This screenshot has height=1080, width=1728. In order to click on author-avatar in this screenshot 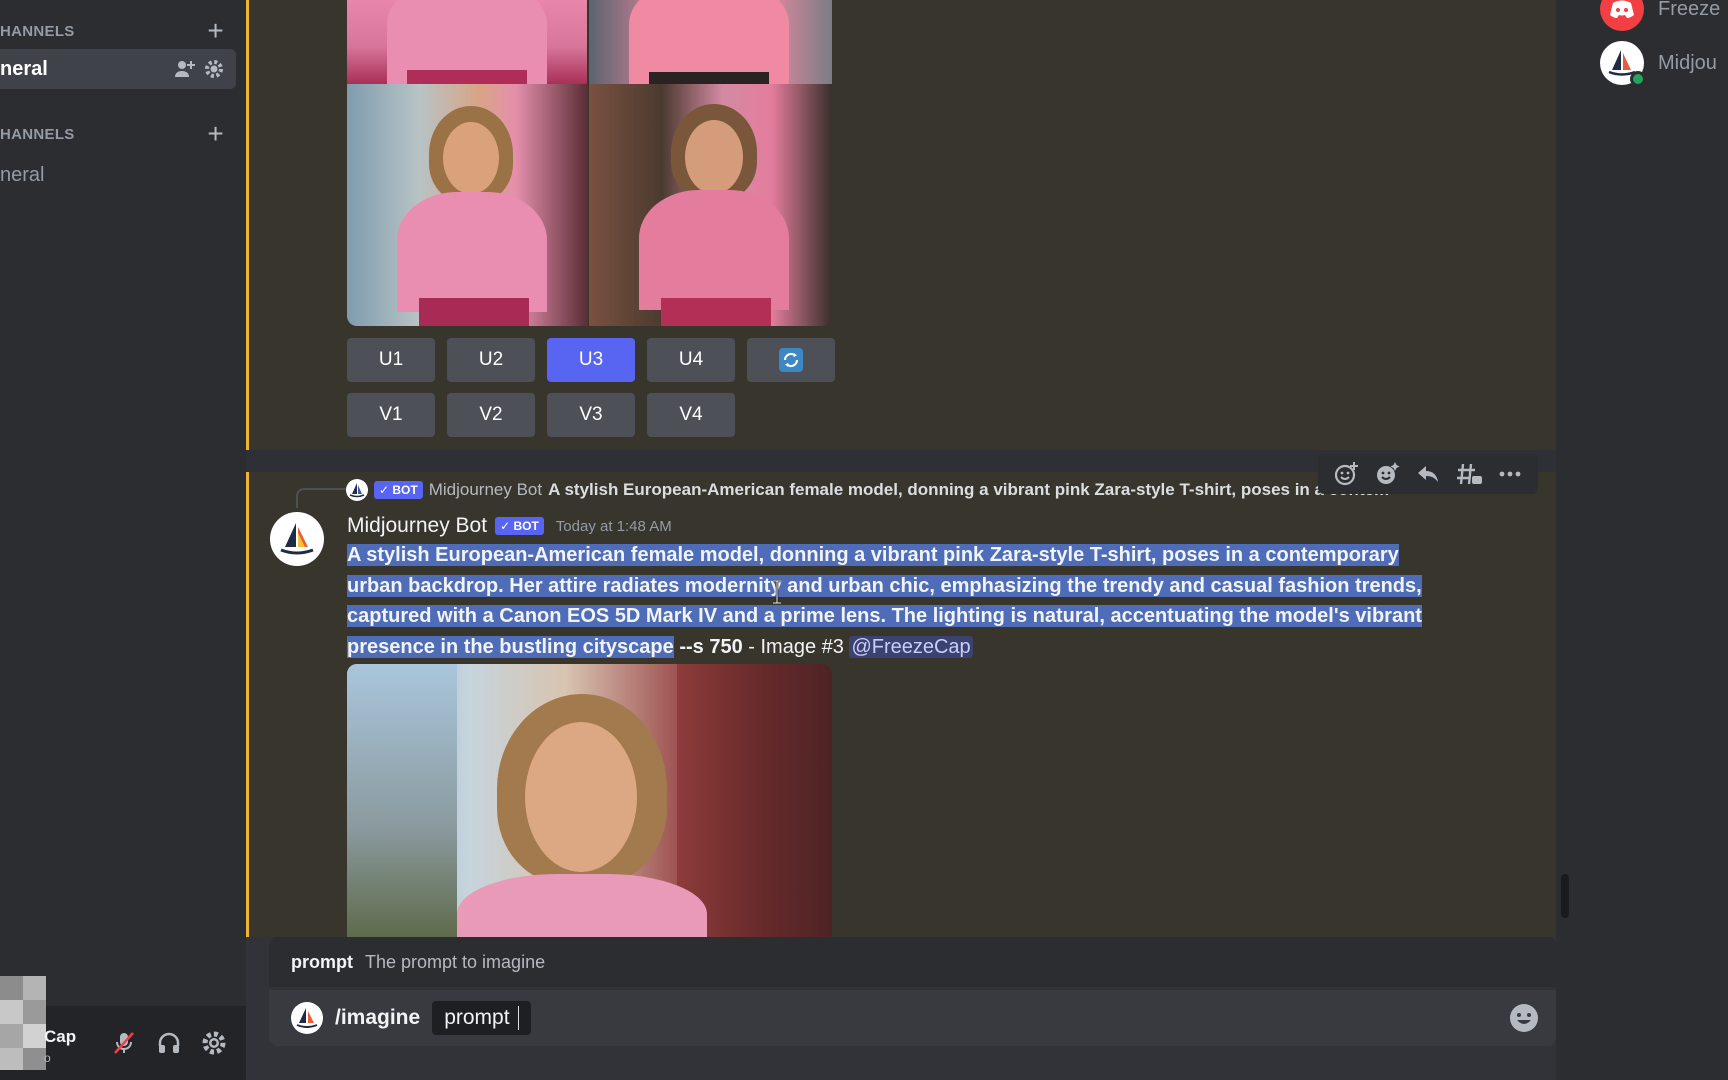, I will do `click(297, 539)`.